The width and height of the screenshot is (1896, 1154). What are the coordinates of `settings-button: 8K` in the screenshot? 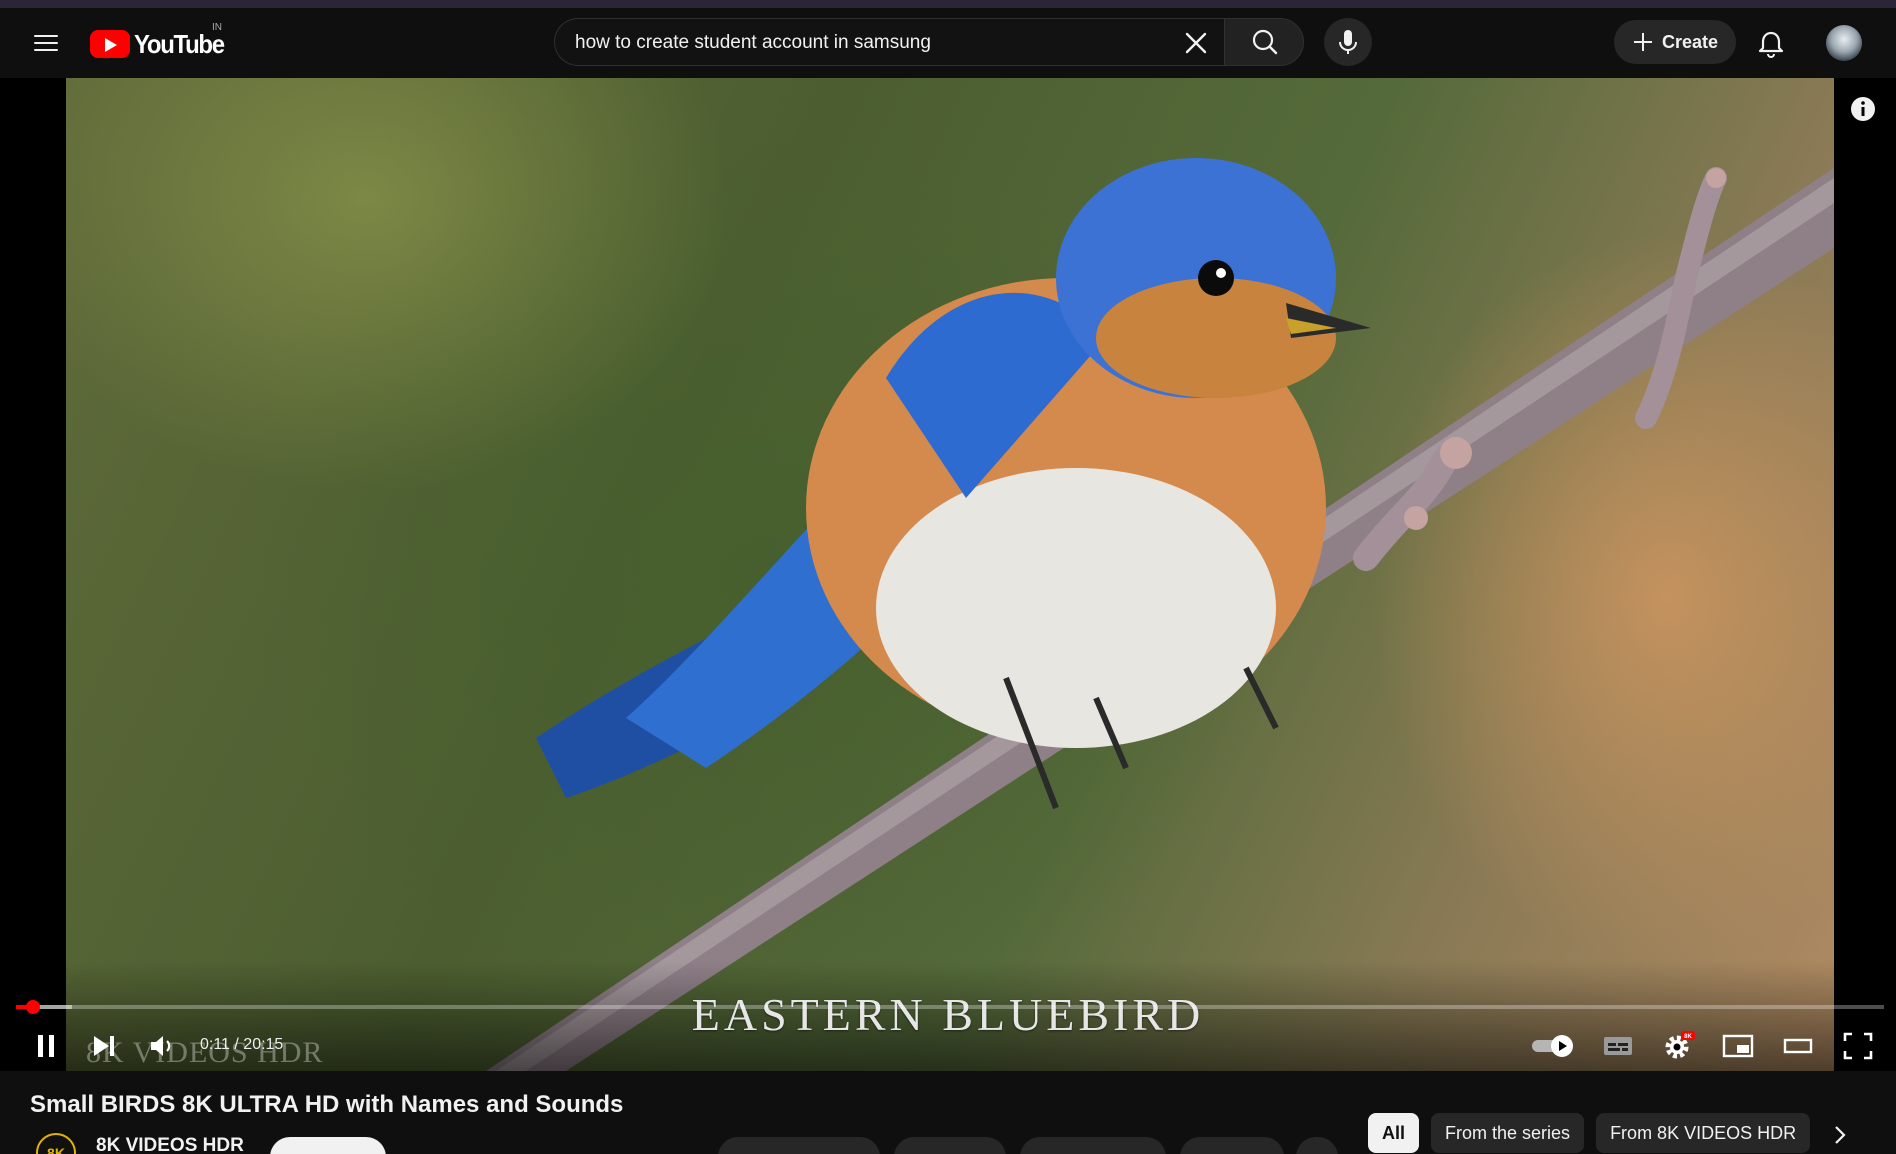 It's located at (1678, 1046).